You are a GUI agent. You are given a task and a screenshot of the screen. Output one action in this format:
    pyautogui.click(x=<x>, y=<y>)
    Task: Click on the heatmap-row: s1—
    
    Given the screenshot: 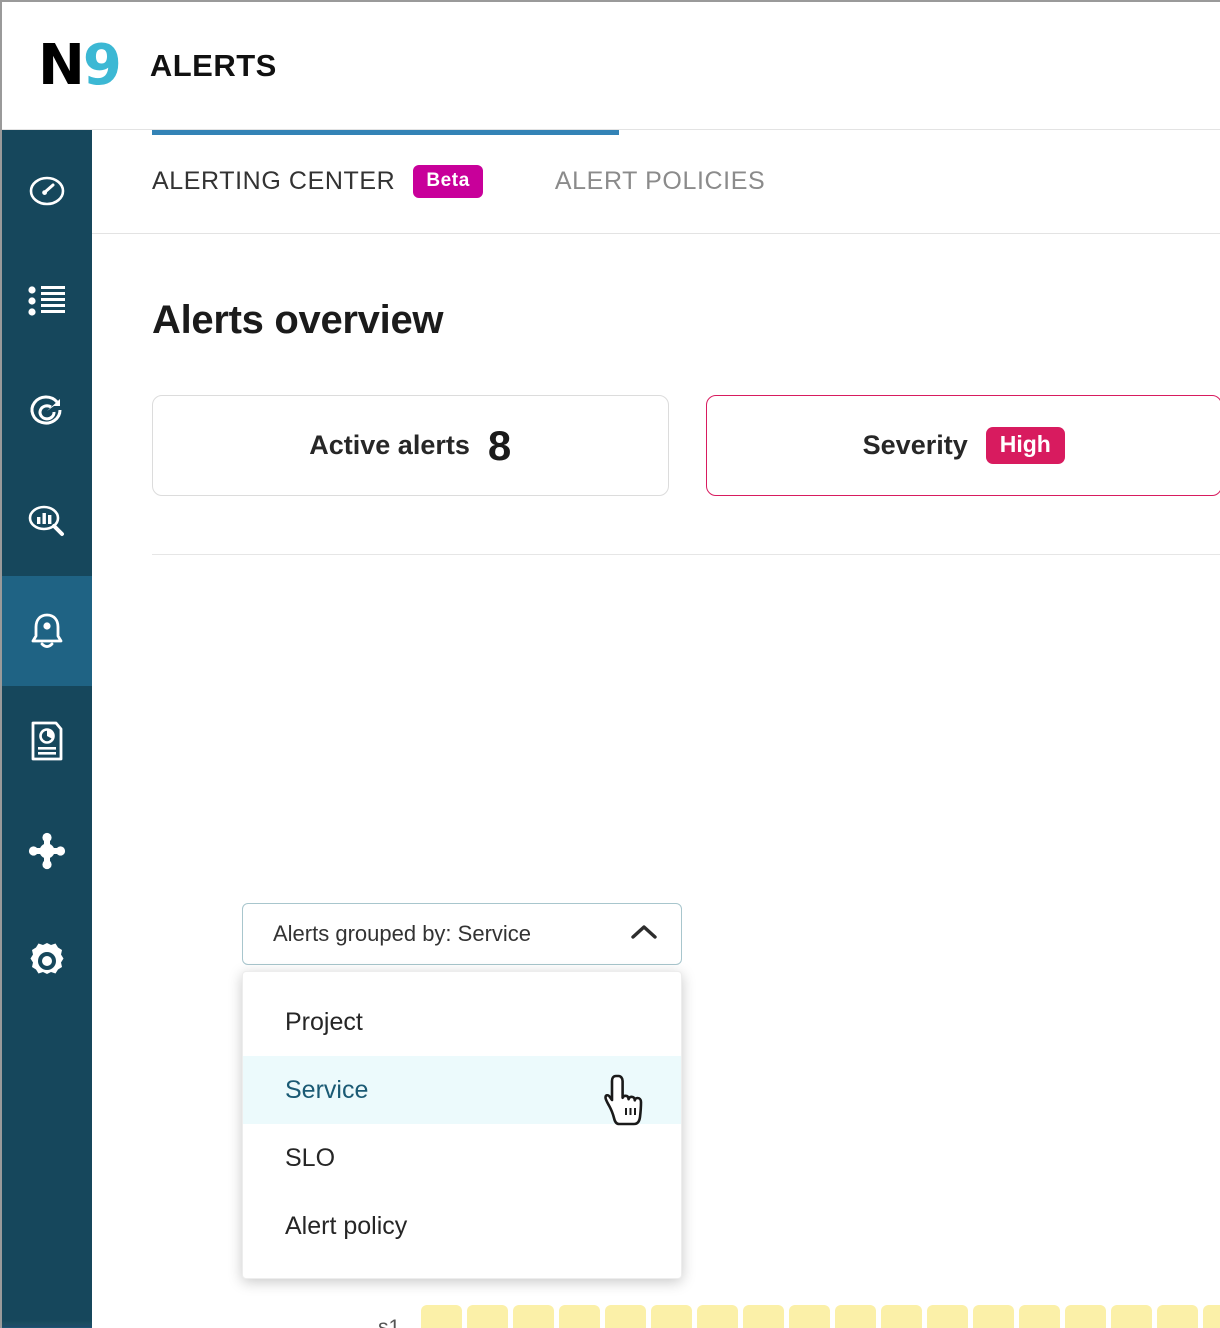 What is the action you would take?
    pyautogui.click(x=799, y=1313)
    